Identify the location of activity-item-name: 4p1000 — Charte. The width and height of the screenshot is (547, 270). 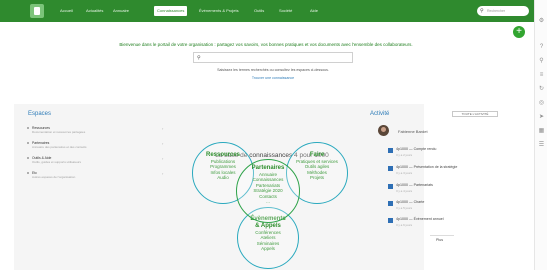
(410, 202).